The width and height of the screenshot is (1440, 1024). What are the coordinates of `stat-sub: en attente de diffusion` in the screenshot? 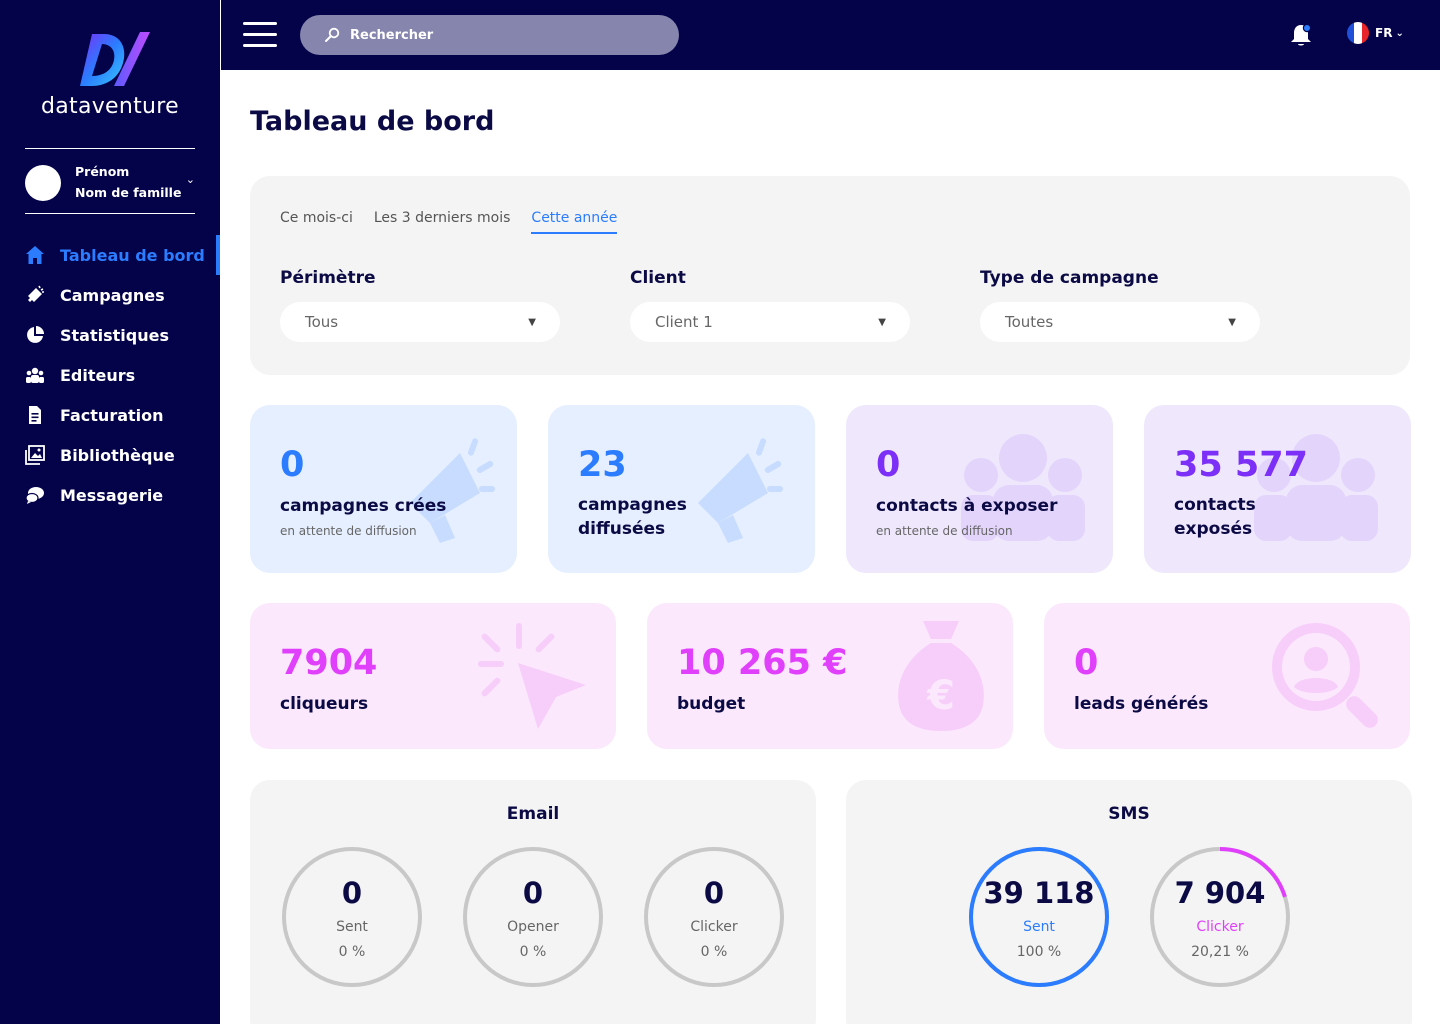 It's located at (348, 531).